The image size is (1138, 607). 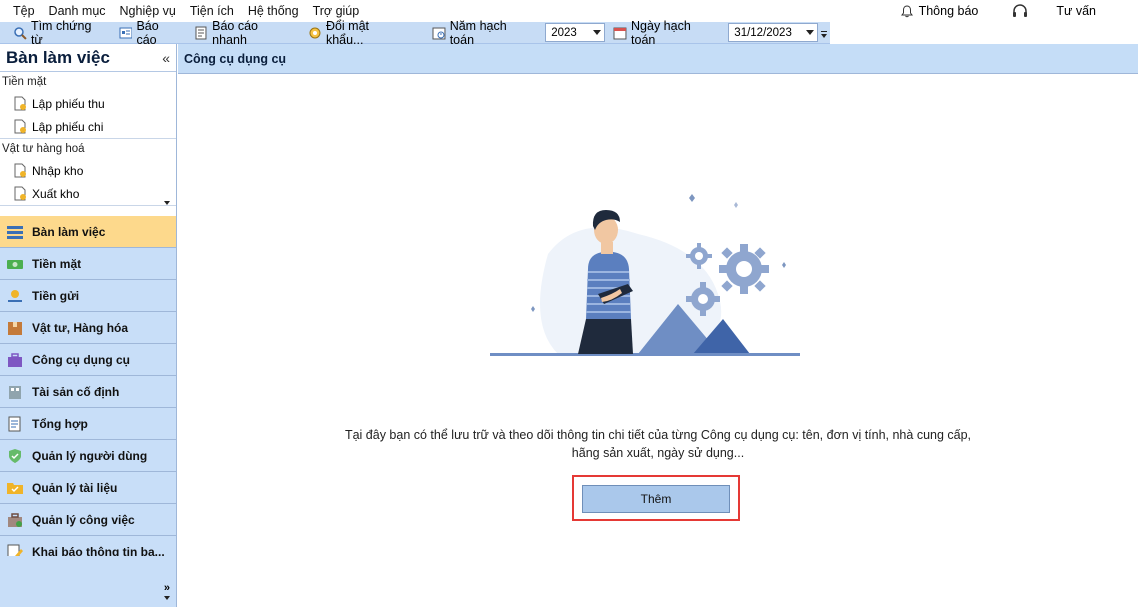 I want to click on nav-tools: Công cụ dụng cụ, so click(x=88, y=360).